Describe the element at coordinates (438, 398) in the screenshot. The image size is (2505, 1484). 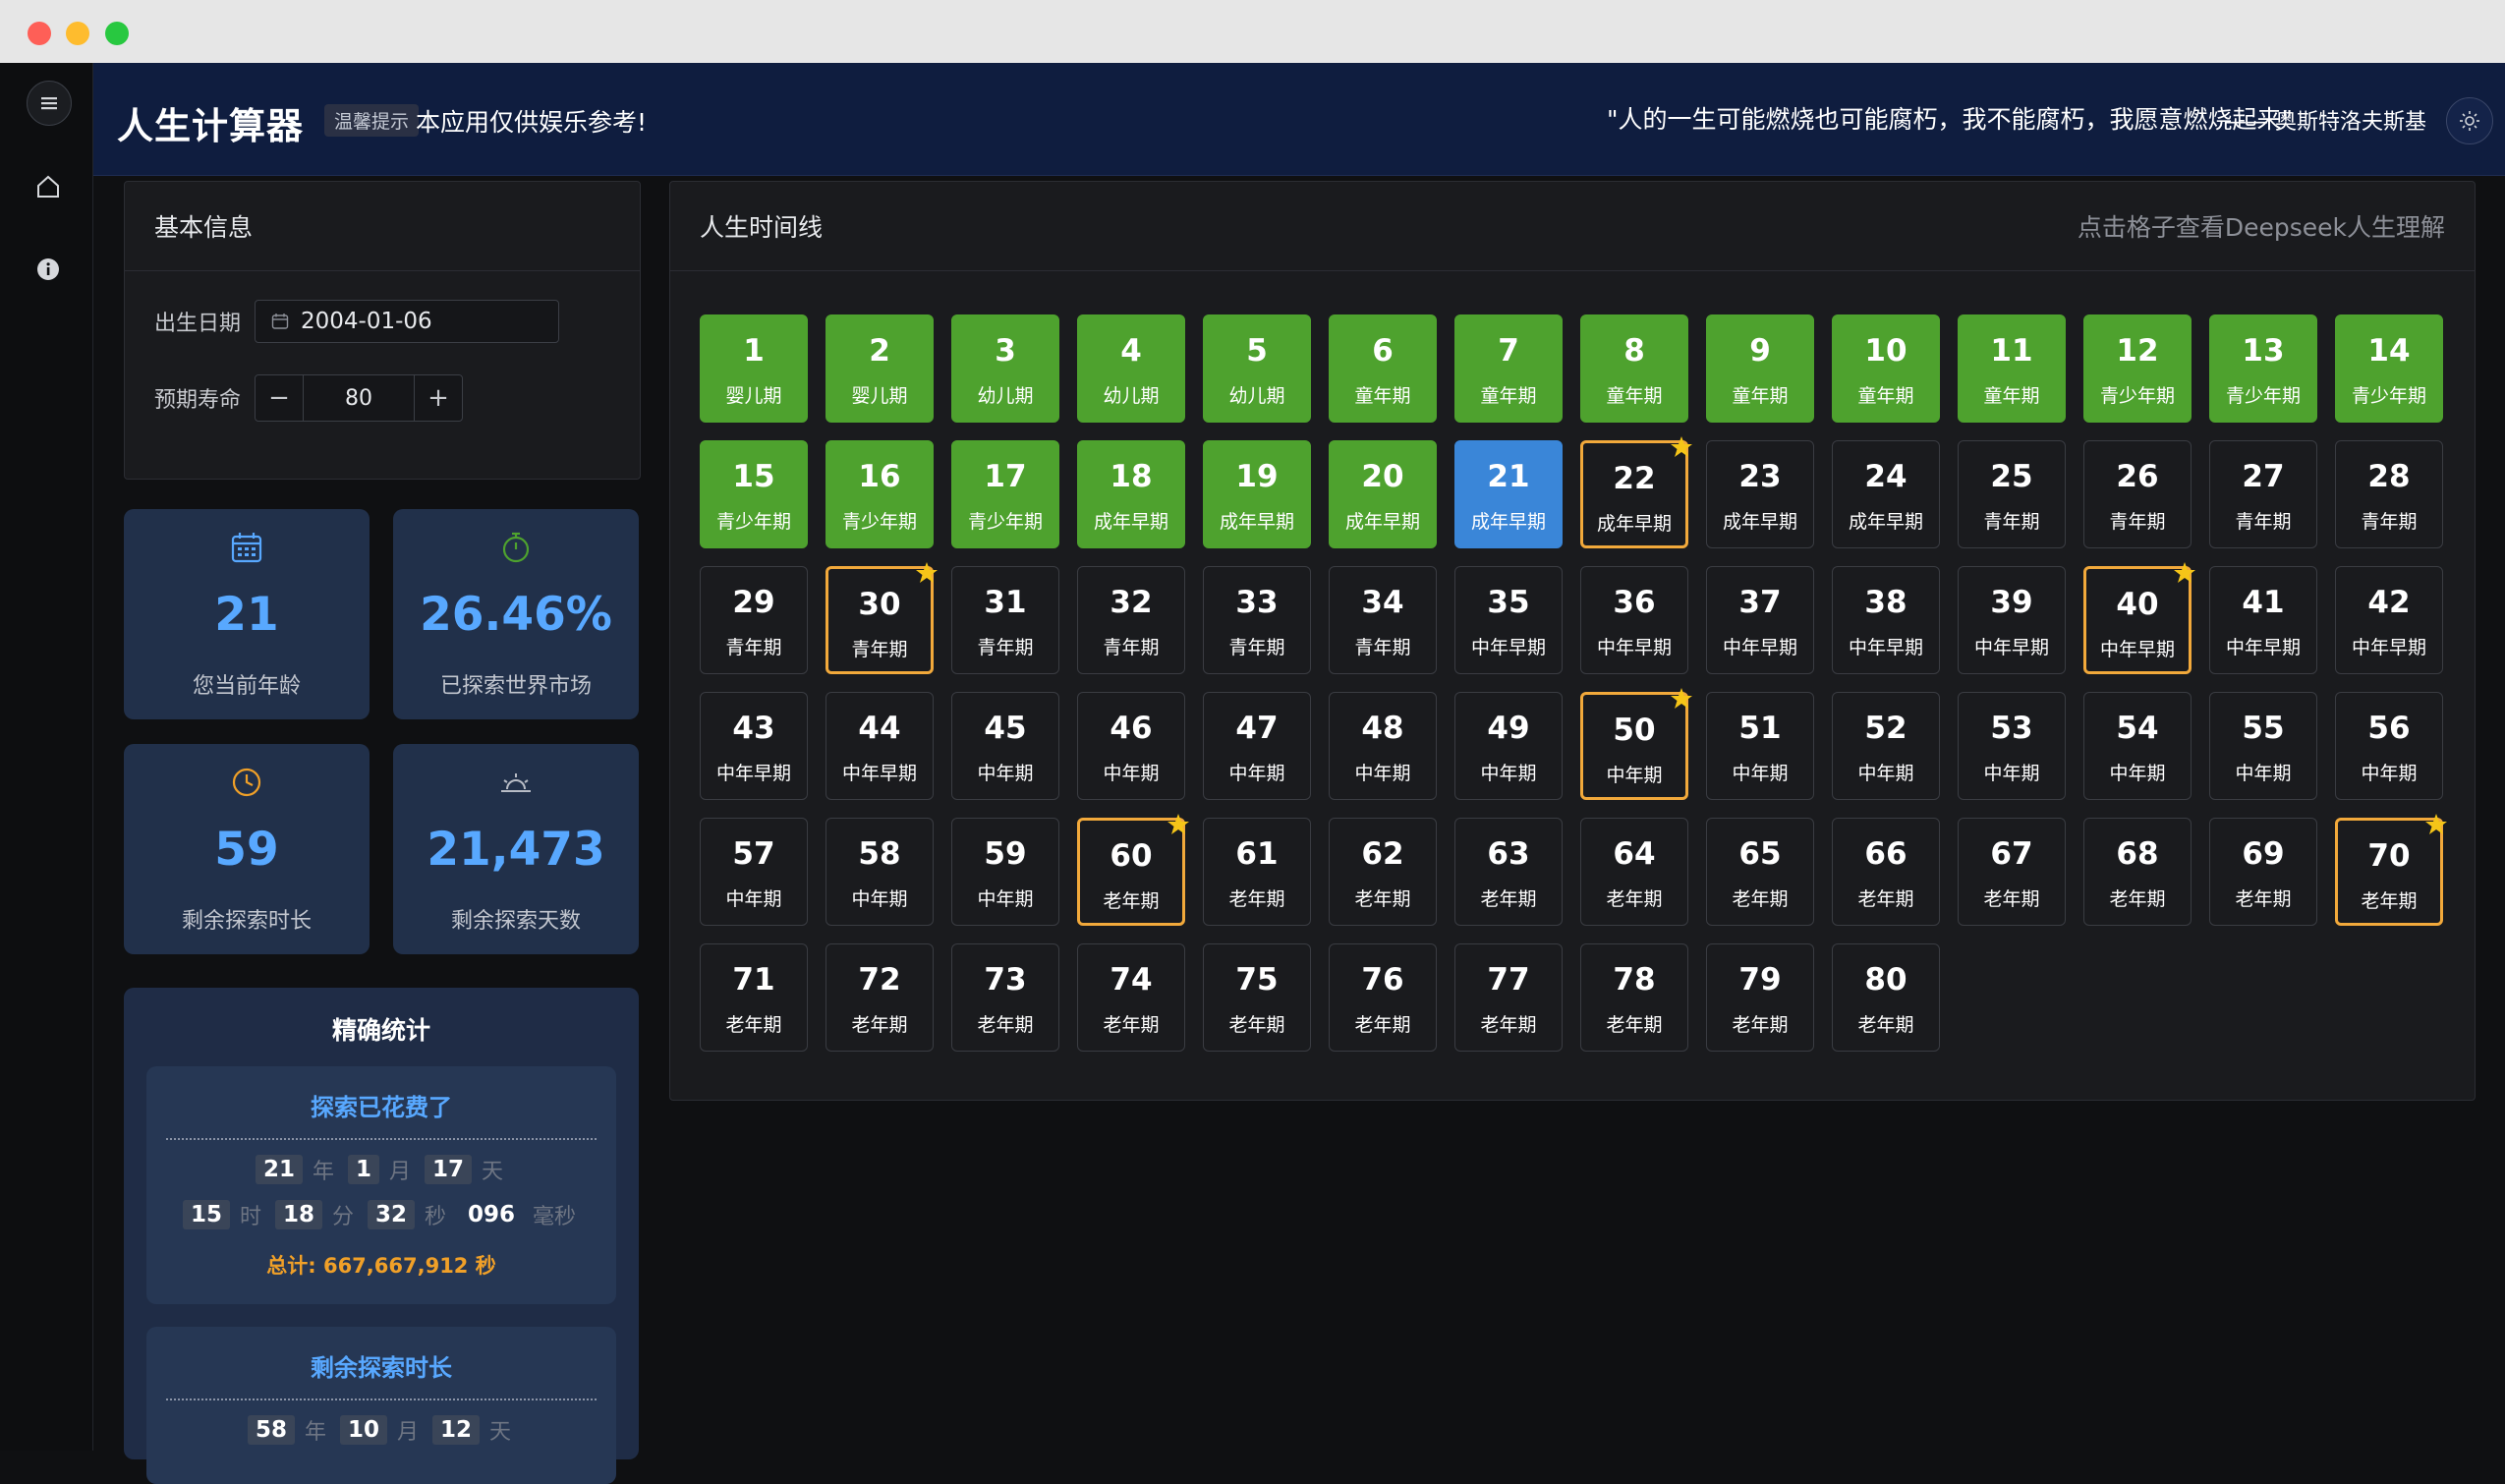
I see `increment-button: +` at that location.